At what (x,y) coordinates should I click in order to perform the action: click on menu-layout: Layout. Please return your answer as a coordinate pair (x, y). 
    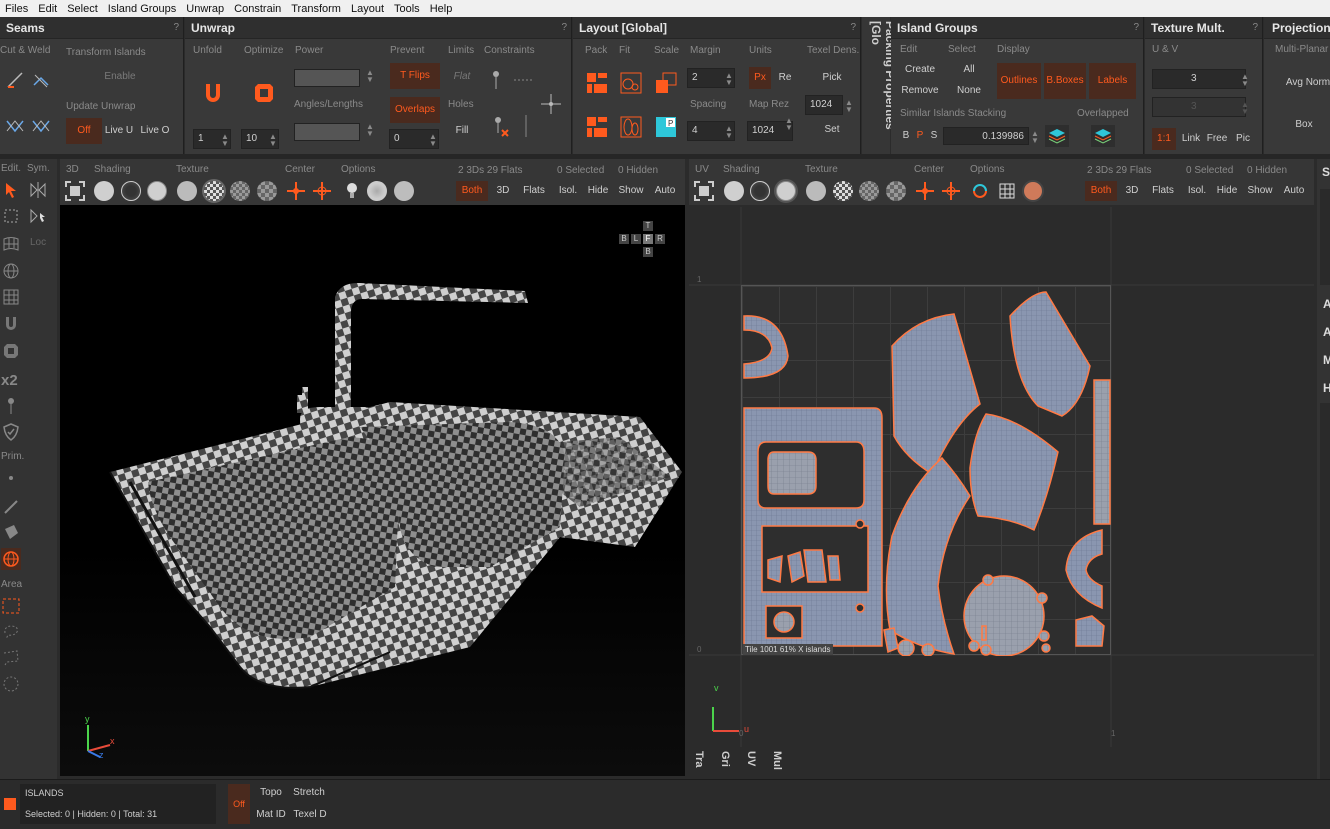
    Looking at the image, I should click on (367, 9).